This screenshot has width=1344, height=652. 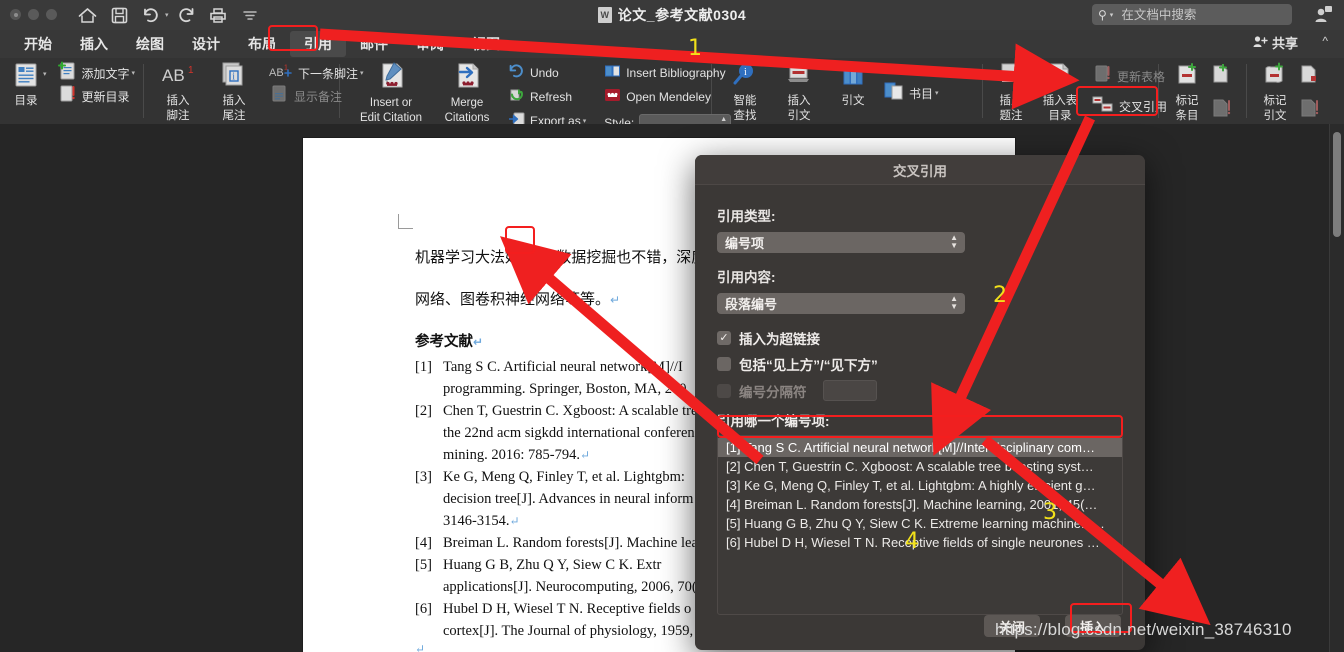 I want to click on tab-mailings: 邮件, so click(x=374, y=44).